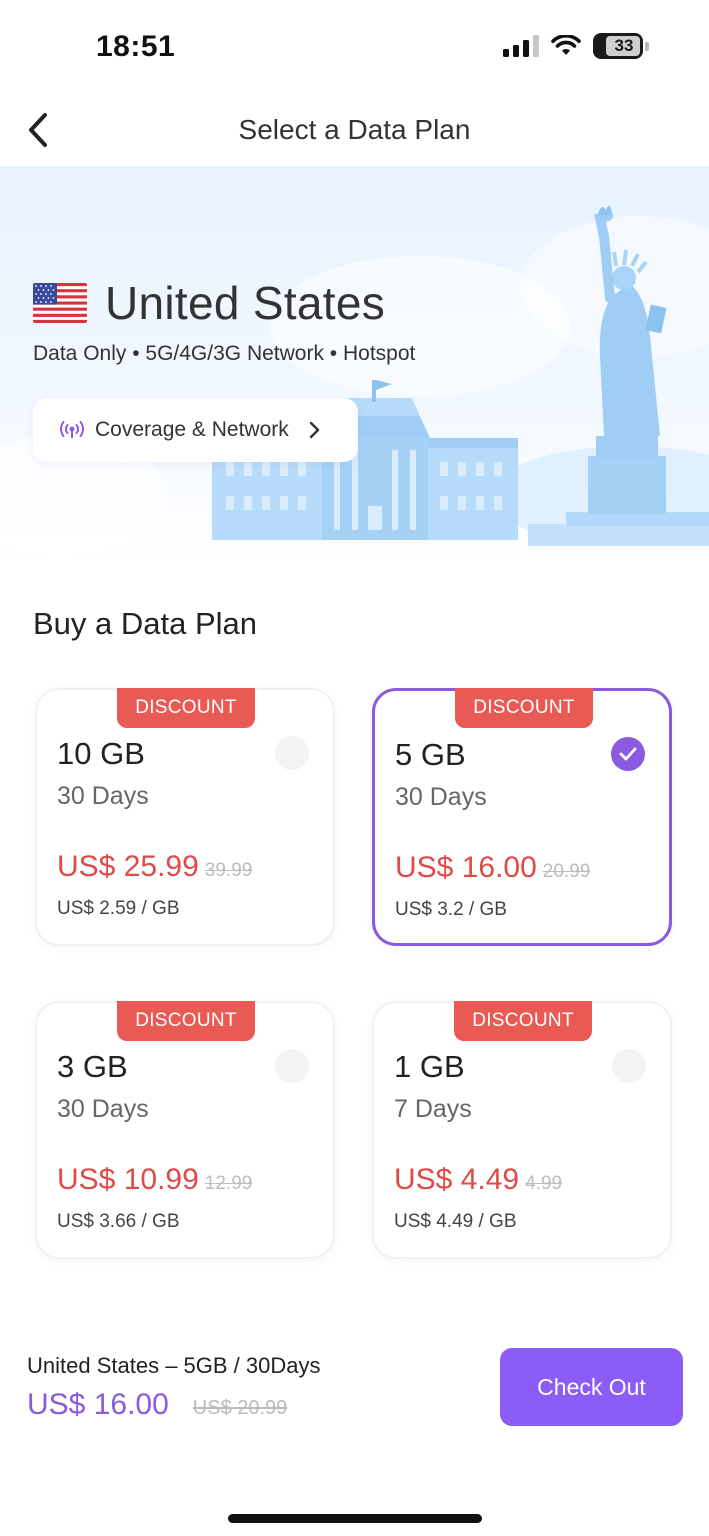 Image resolution: width=709 pixels, height=1536 pixels. Describe the element at coordinates (433, 1109) in the screenshot. I see `plan-duration: 7 Days` at that location.